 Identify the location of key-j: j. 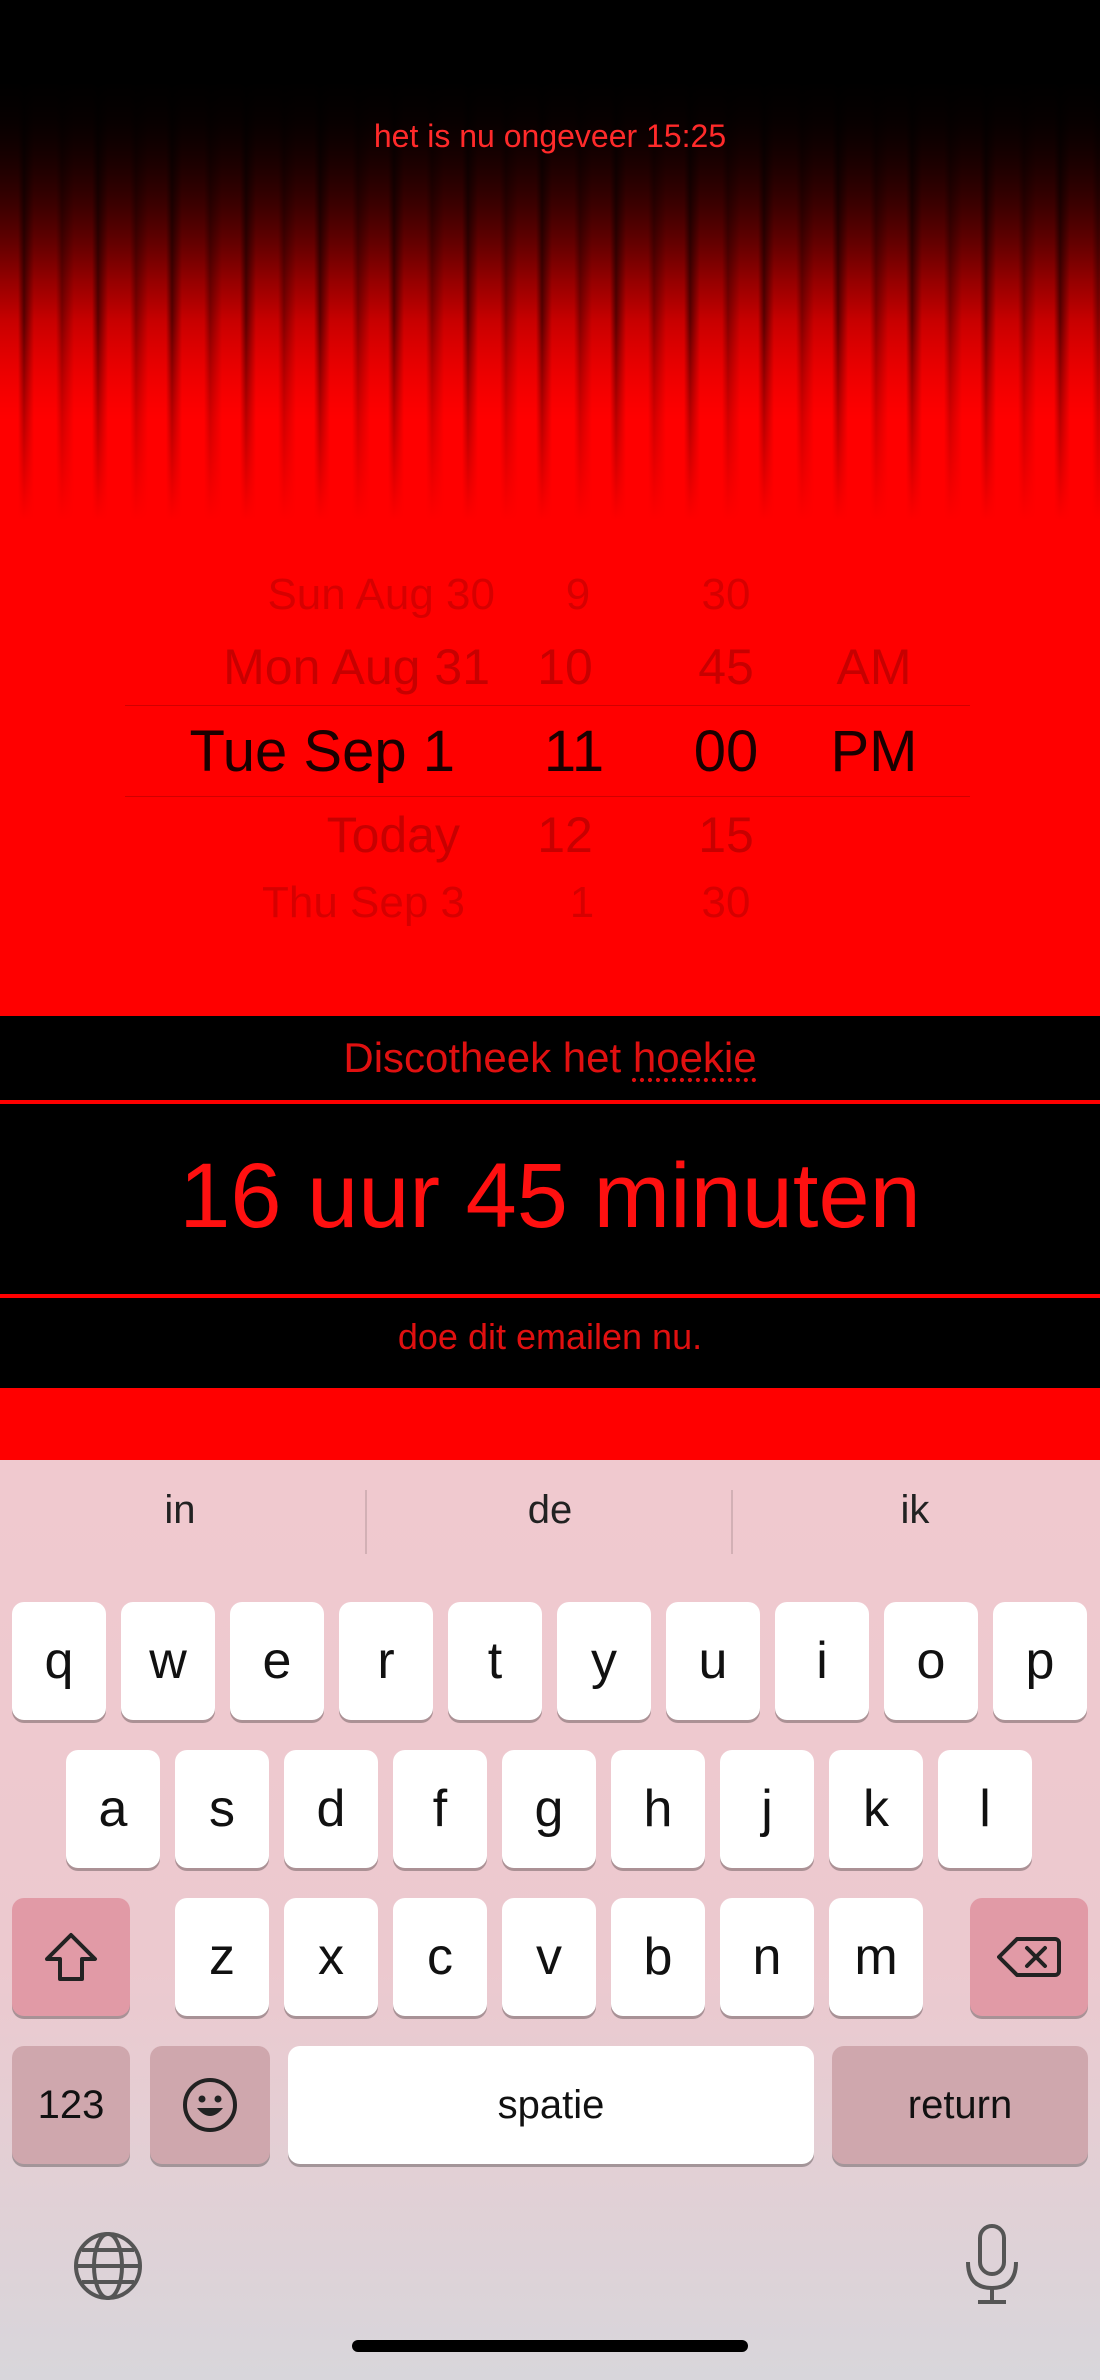
(767, 1809).